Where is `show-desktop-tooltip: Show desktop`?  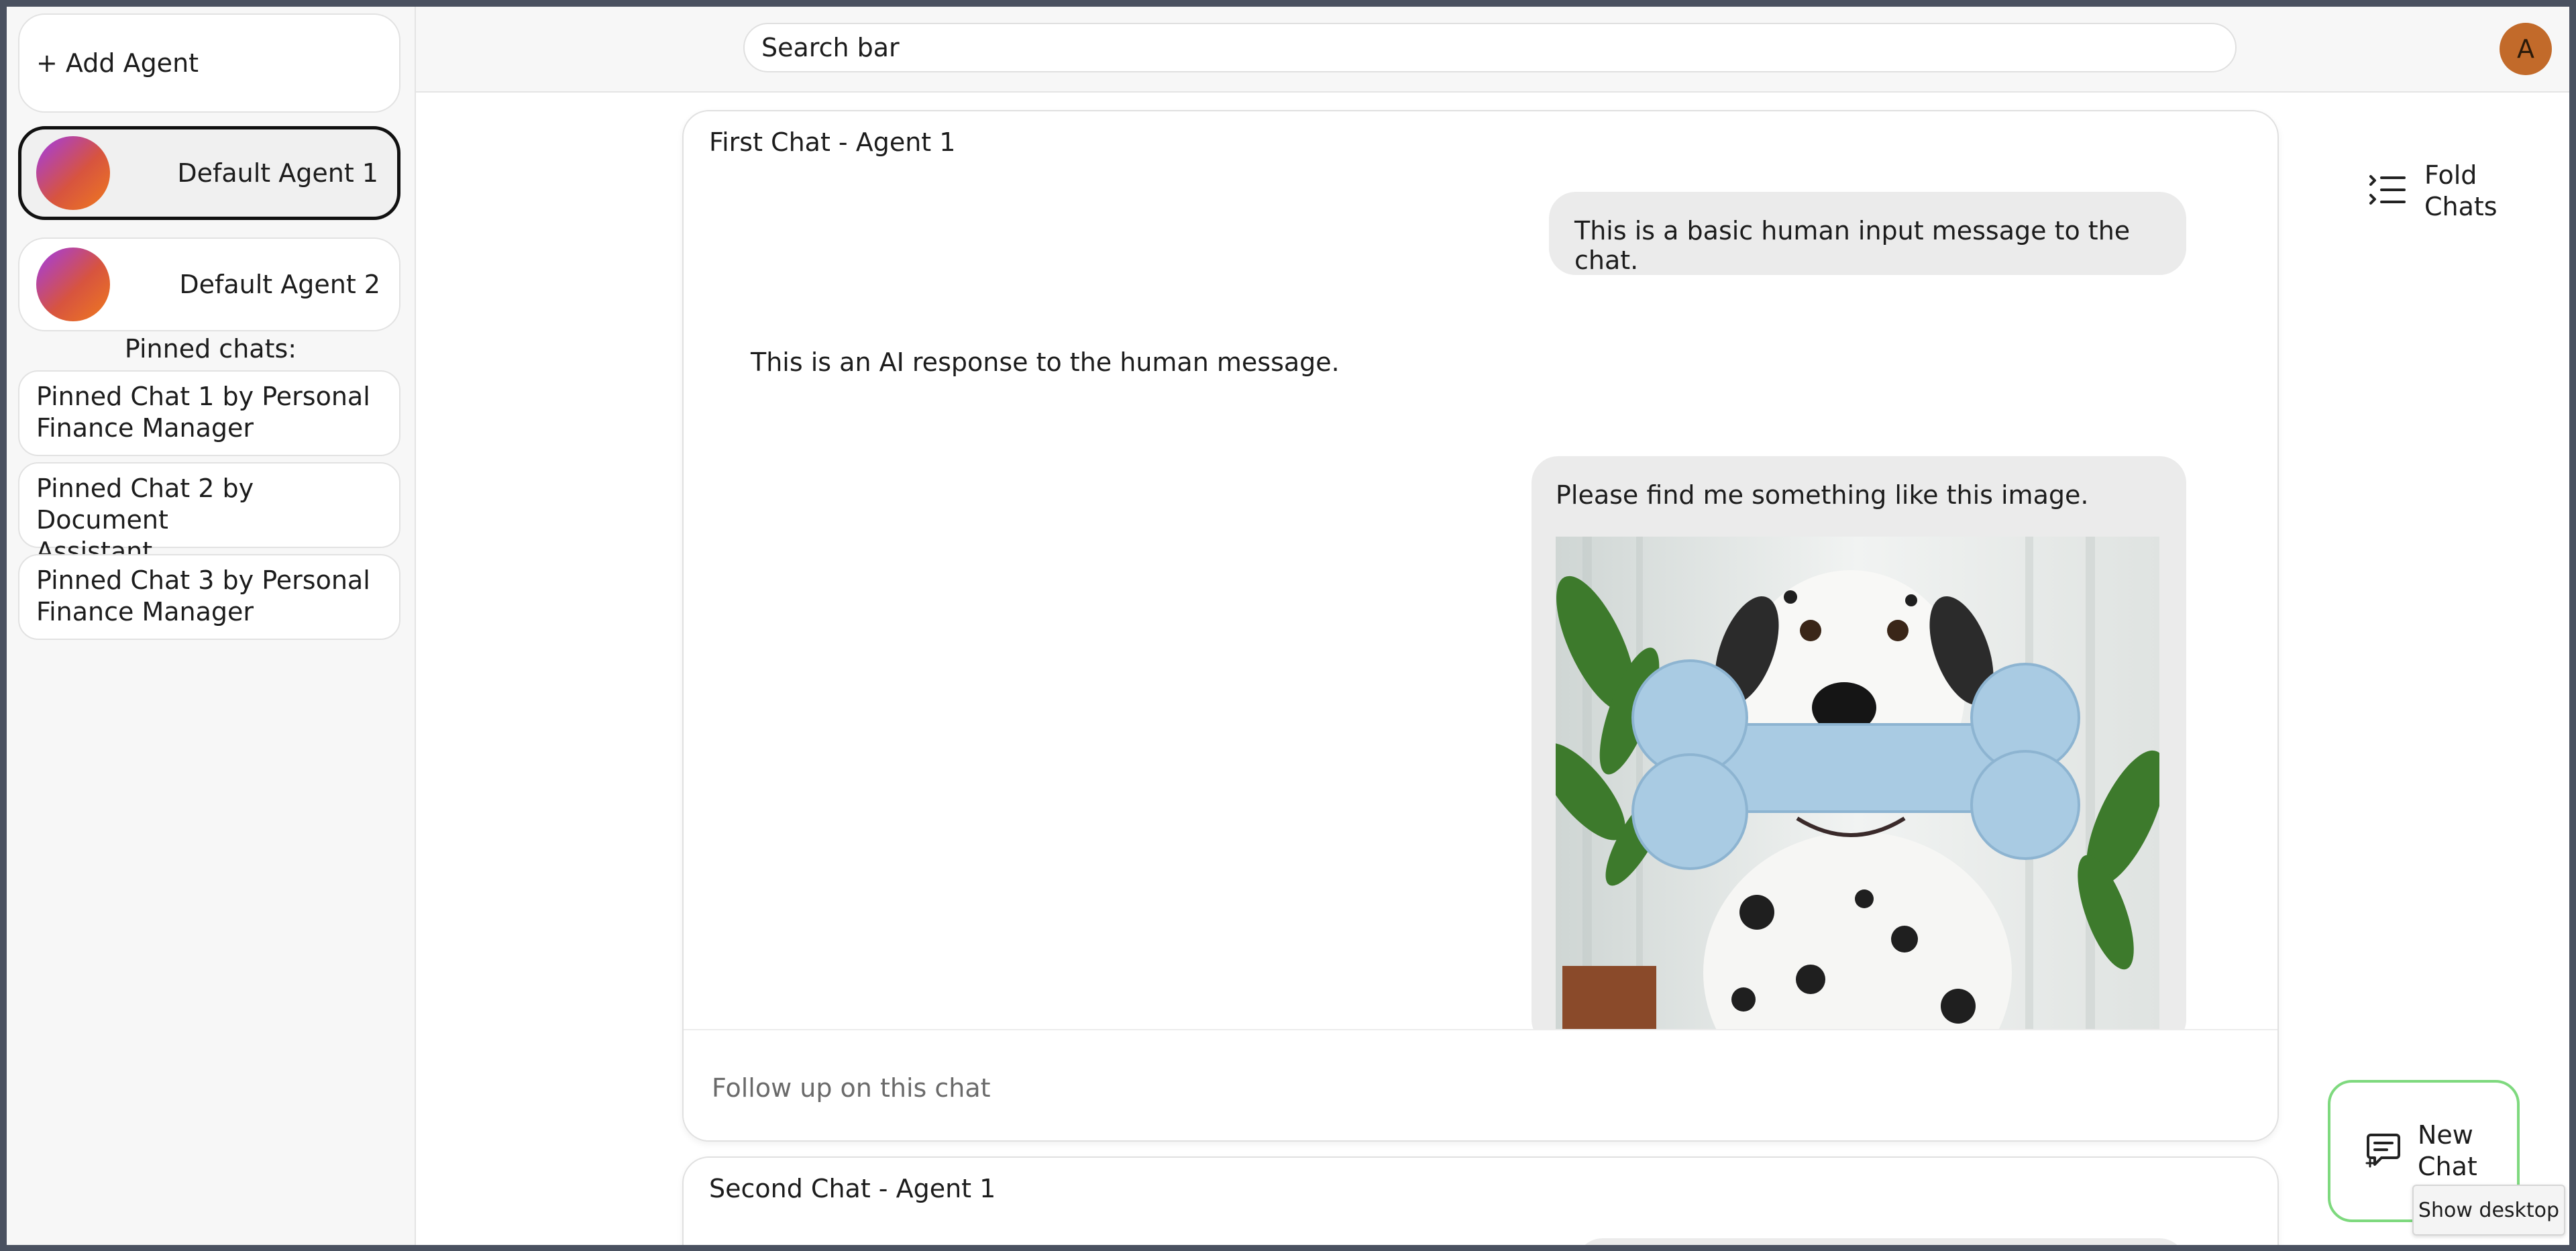 show-desktop-tooltip: Show desktop is located at coordinates (2488, 1210).